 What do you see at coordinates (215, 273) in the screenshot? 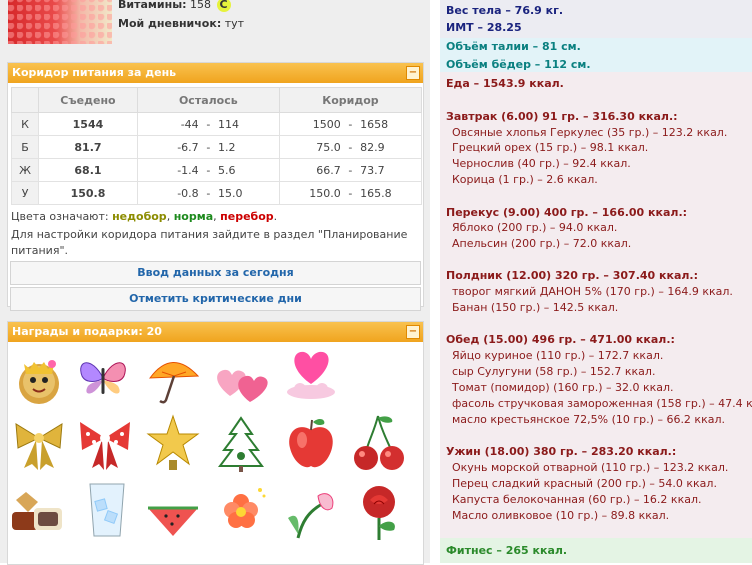
I see `enter-today-button: Ввод данных за сегодня` at bounding box center [215, 273].